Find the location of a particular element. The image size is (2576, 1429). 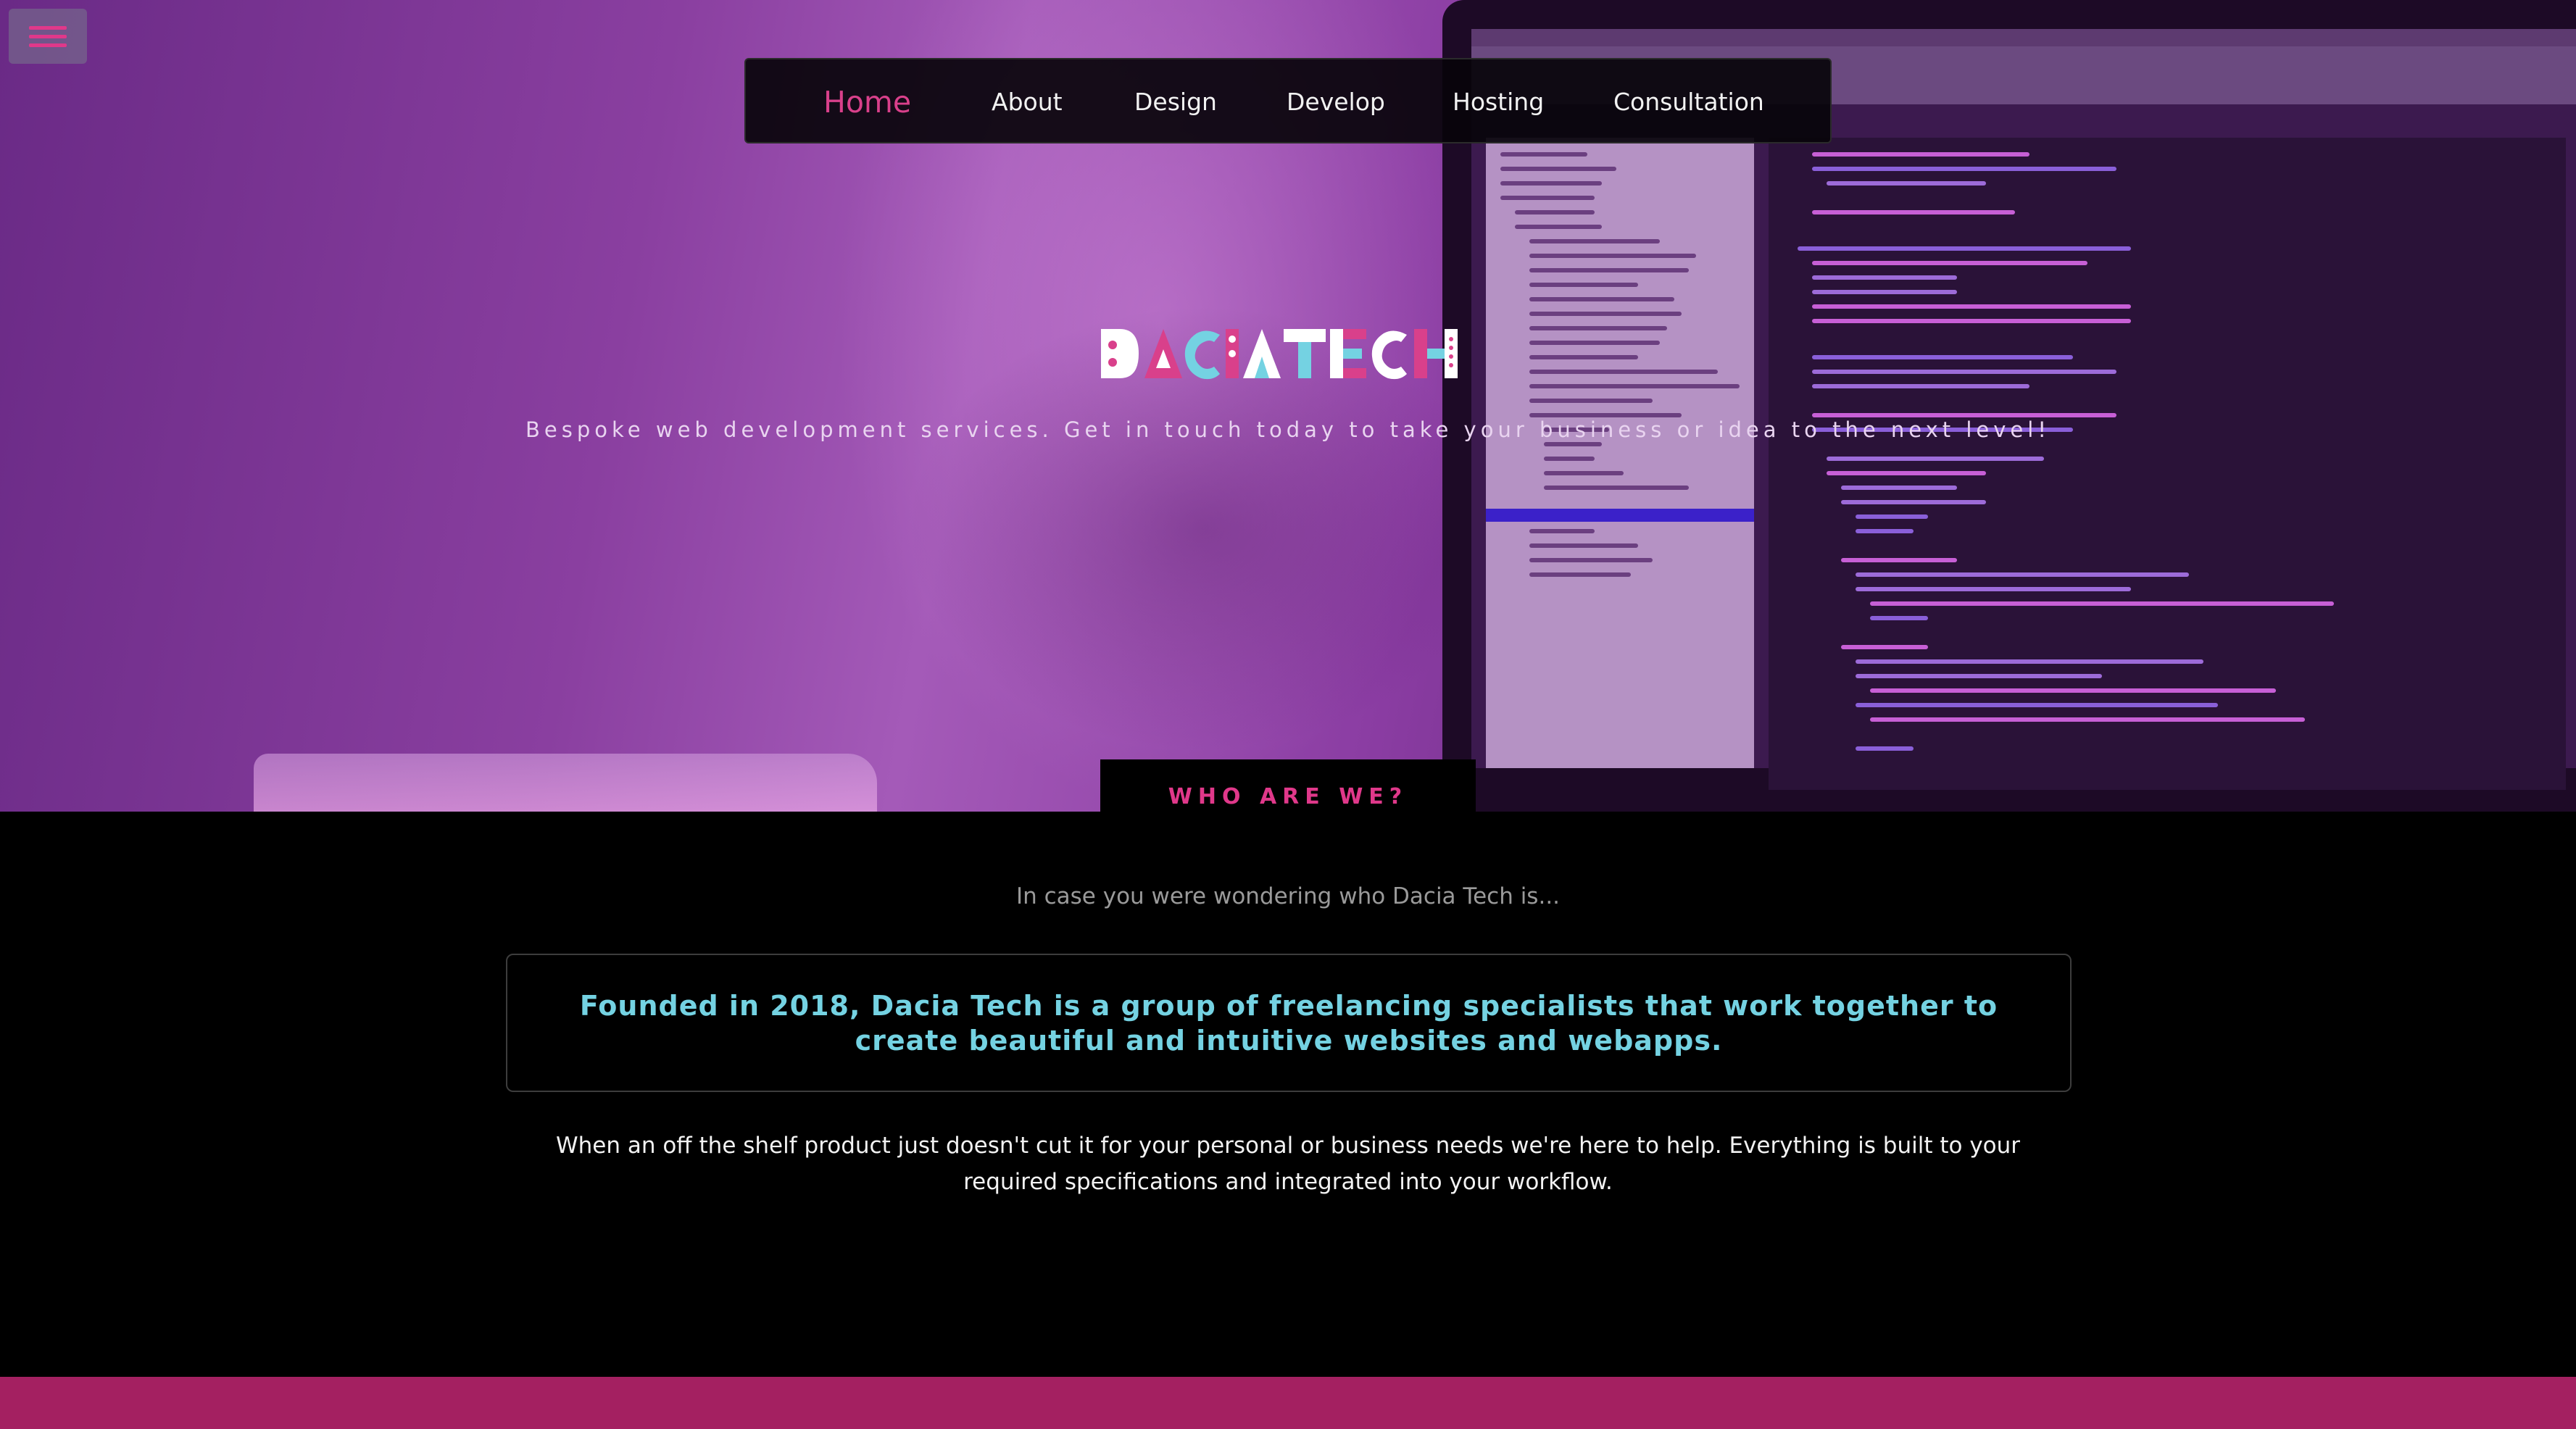

laptop-menubar is located at coordinates (2023, 37).